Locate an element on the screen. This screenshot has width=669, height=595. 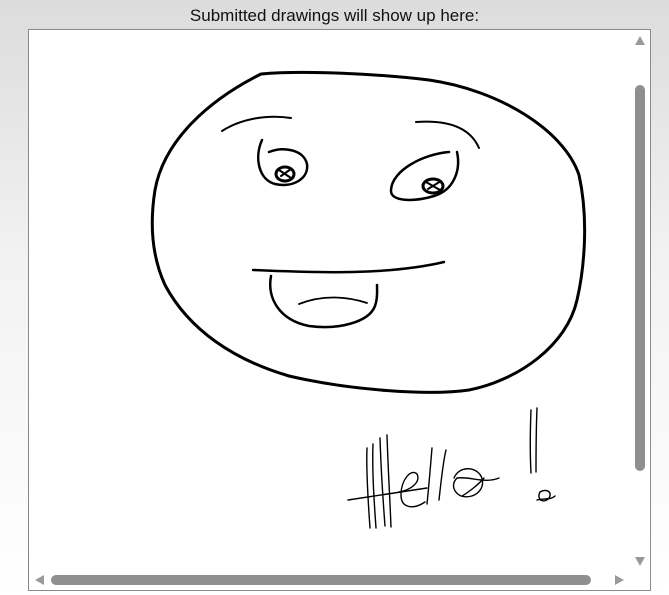
left-eyebrow is located at coordinates (256, 123).